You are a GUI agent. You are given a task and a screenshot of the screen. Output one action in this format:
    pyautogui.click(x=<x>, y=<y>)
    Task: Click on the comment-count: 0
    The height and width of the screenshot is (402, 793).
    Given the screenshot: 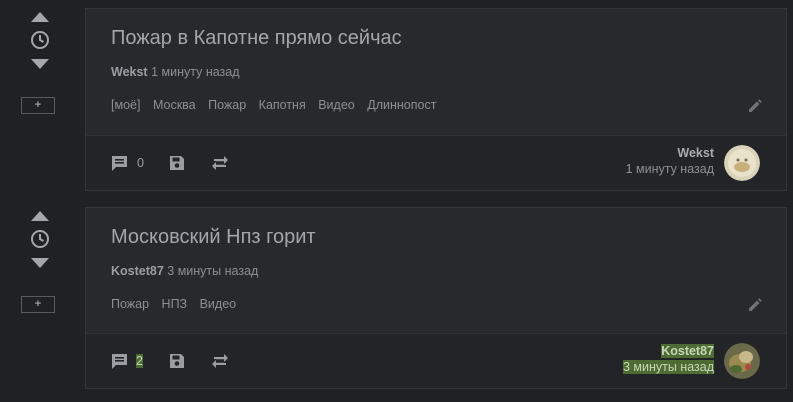 What is the action you would take?
    pyautogui.click(x=140, y=163)
    